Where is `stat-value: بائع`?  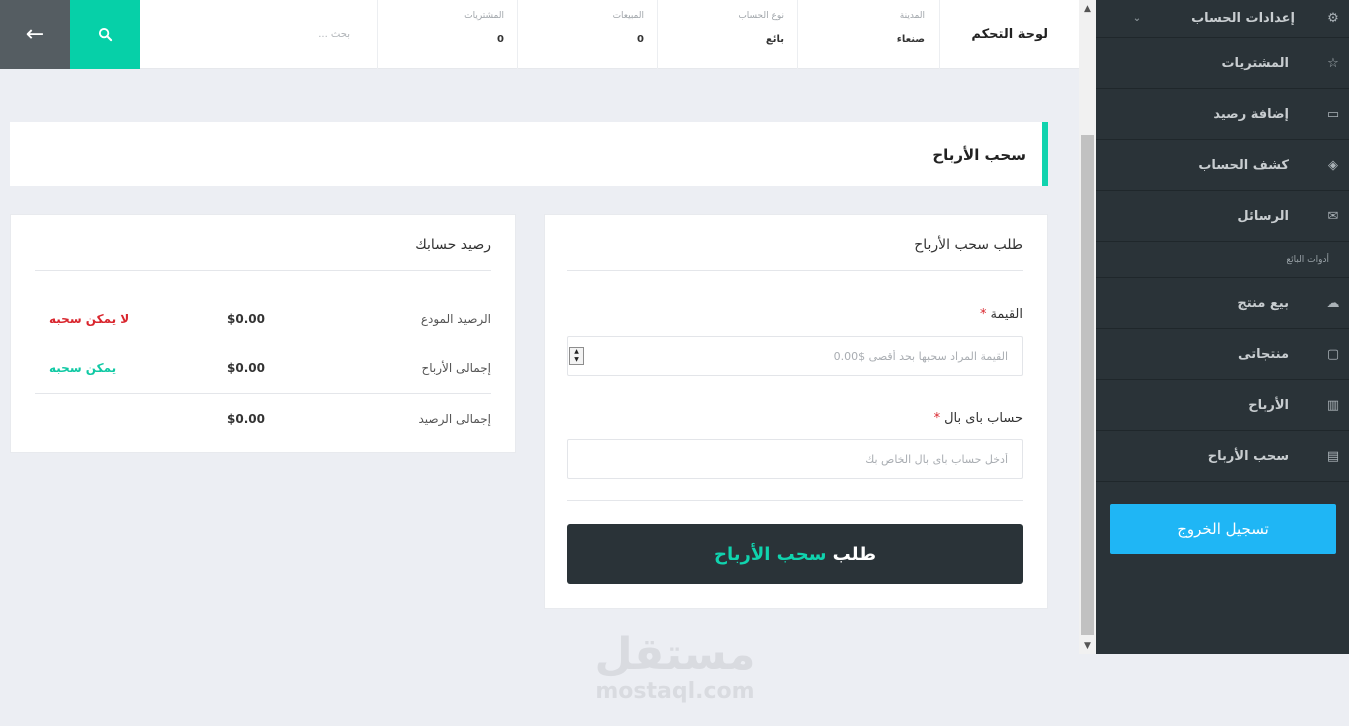
stat-value: بائع is located at coordinates (774, 39).